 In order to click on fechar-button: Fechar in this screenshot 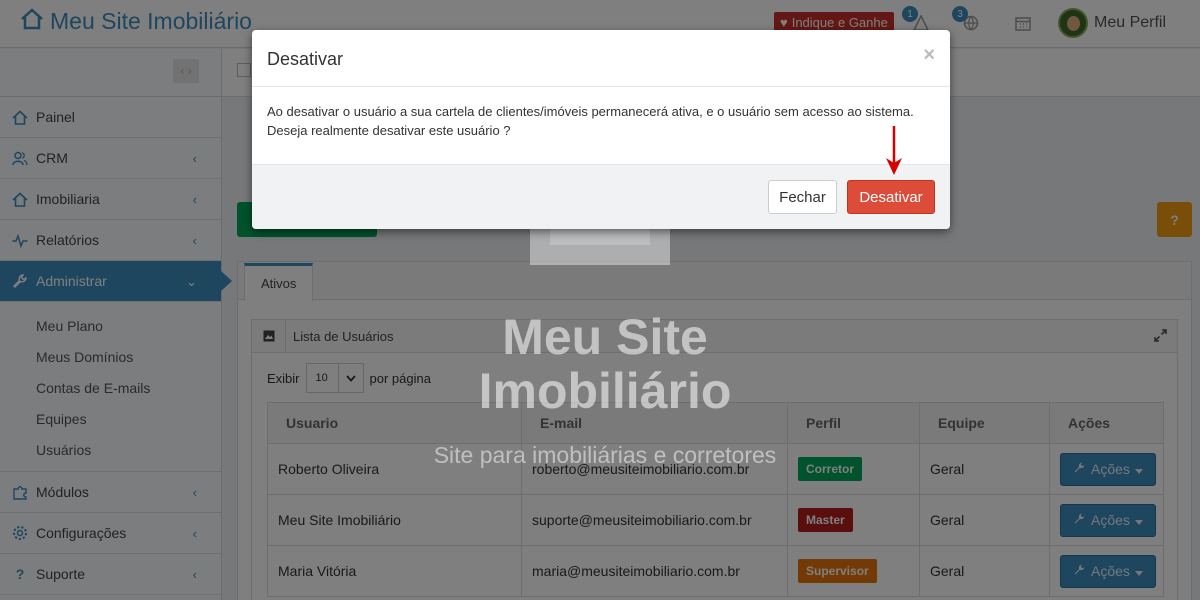, I will do `click(802, 197)`.